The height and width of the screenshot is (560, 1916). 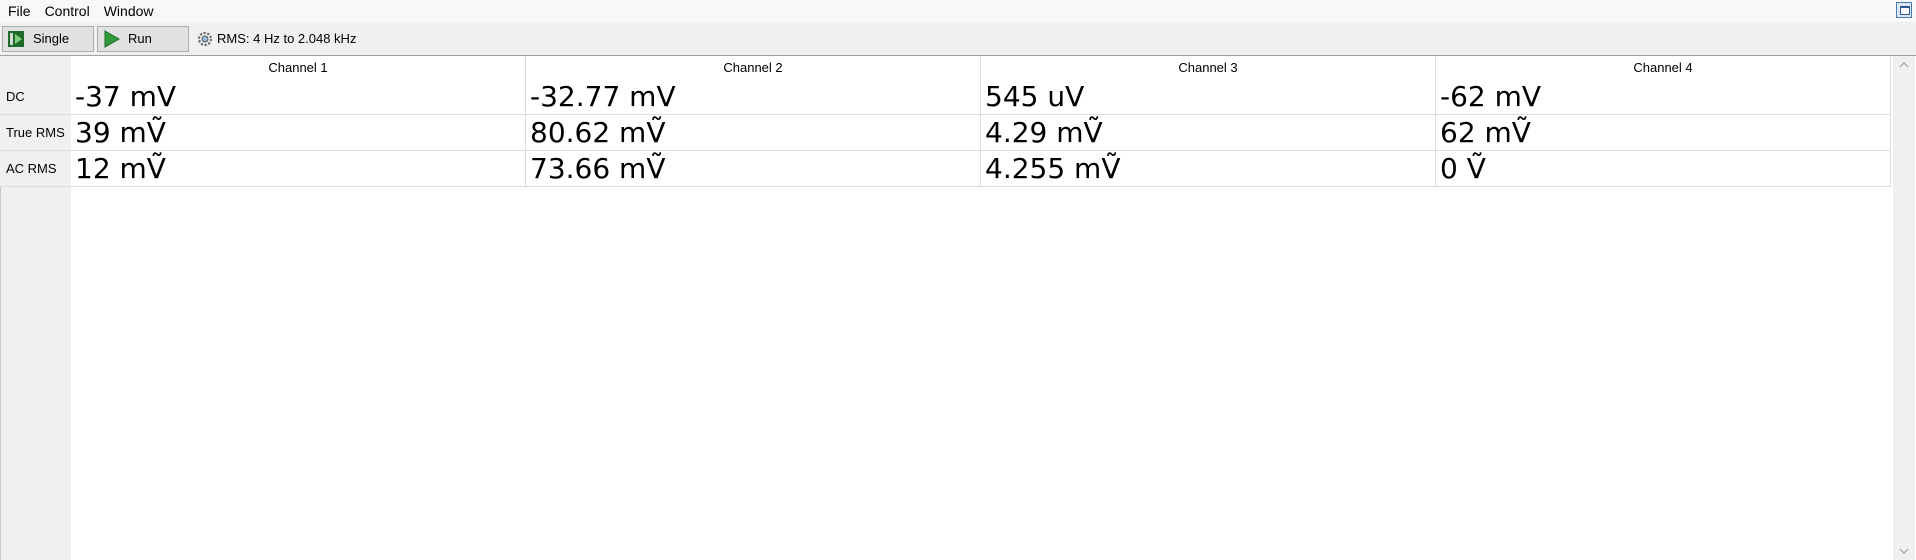 What do you see at coordinates (1208, 168) in the screenshot?
I see `cell-ac-rms-ch3: 4.255 mṼ` at bounding box center [1208, 168].